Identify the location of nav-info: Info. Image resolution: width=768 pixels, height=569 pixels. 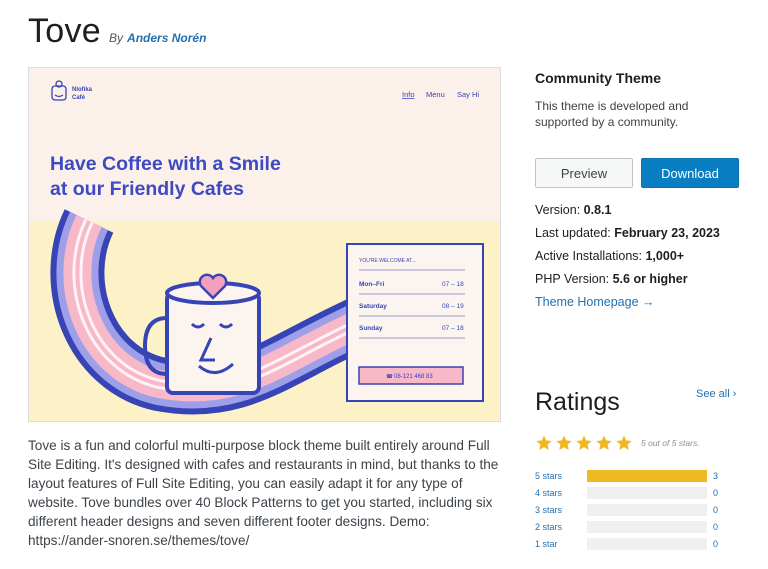
(408, 94).